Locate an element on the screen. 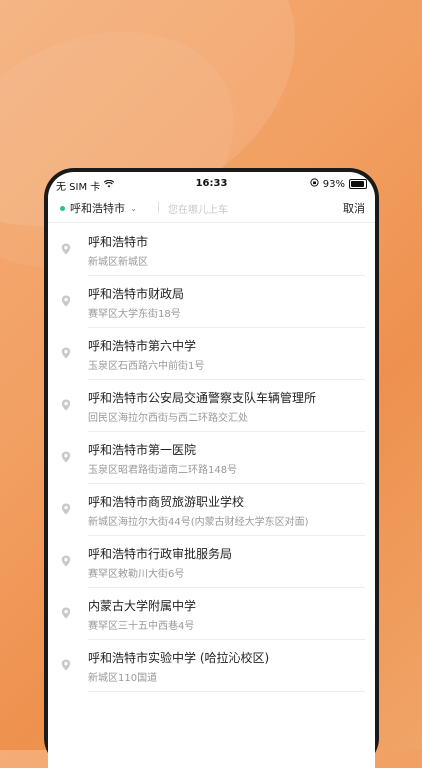 This screenshot has height=768, width=422. result-address: 玉泉区石西路六中前街1号 is located at coordinates (146, 366).